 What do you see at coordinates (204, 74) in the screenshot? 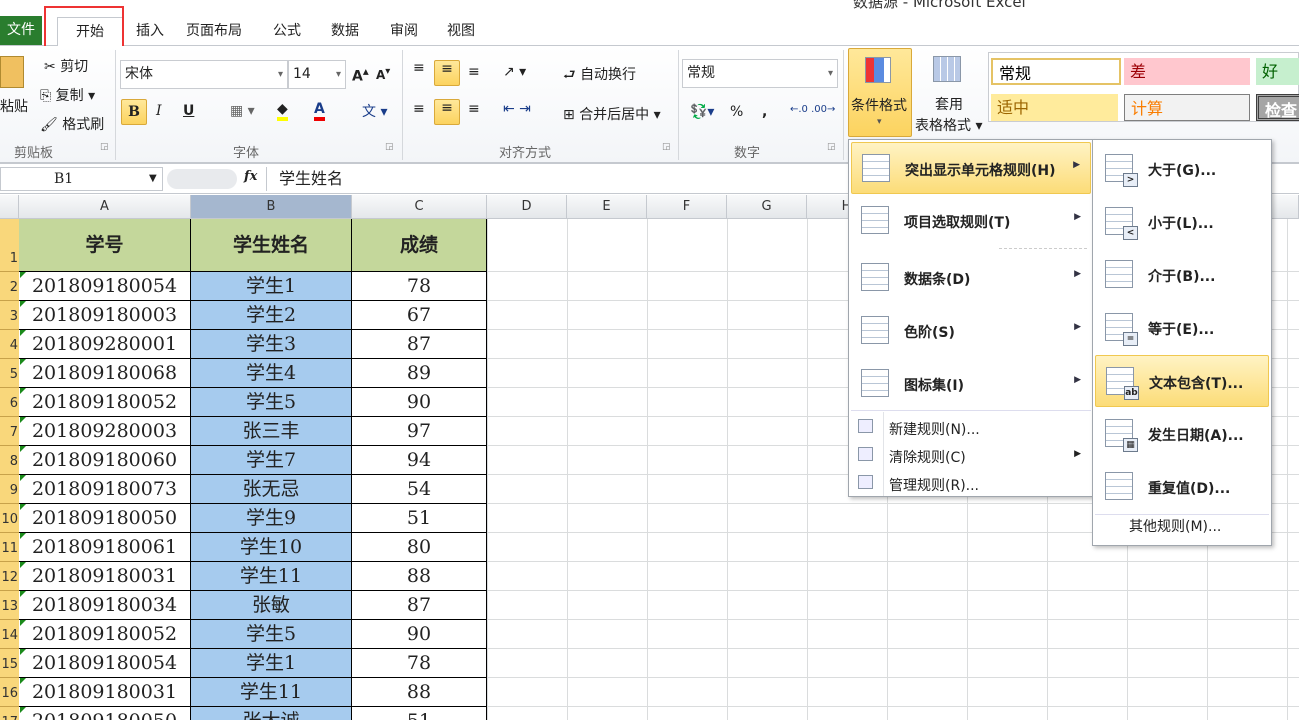
I see `font-name-select: 宋体` at bounding box center [204, 74].